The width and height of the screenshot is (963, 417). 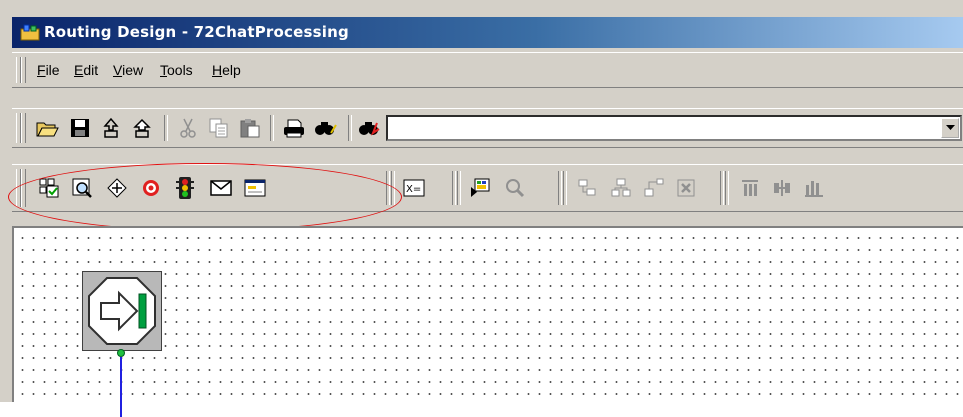 I want to click on find-next-icon, so click(x=369, y=128).